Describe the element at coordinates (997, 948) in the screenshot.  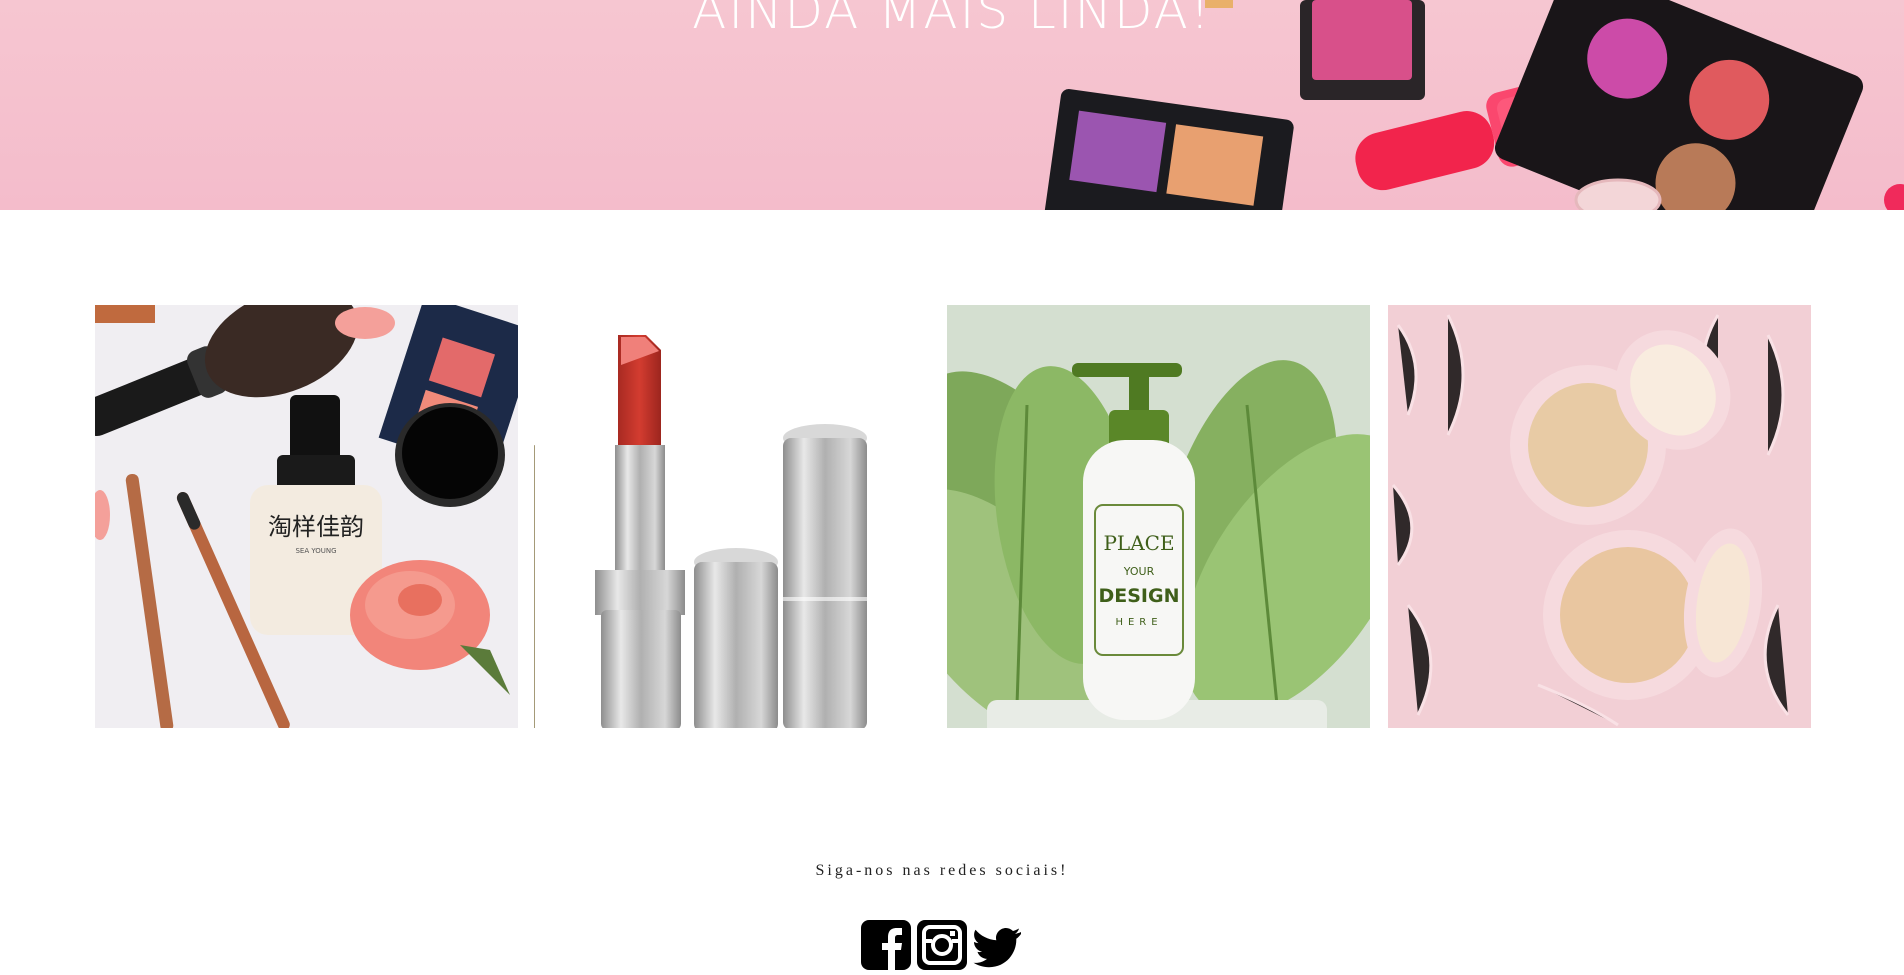
I see `twitter-icon` at that location.